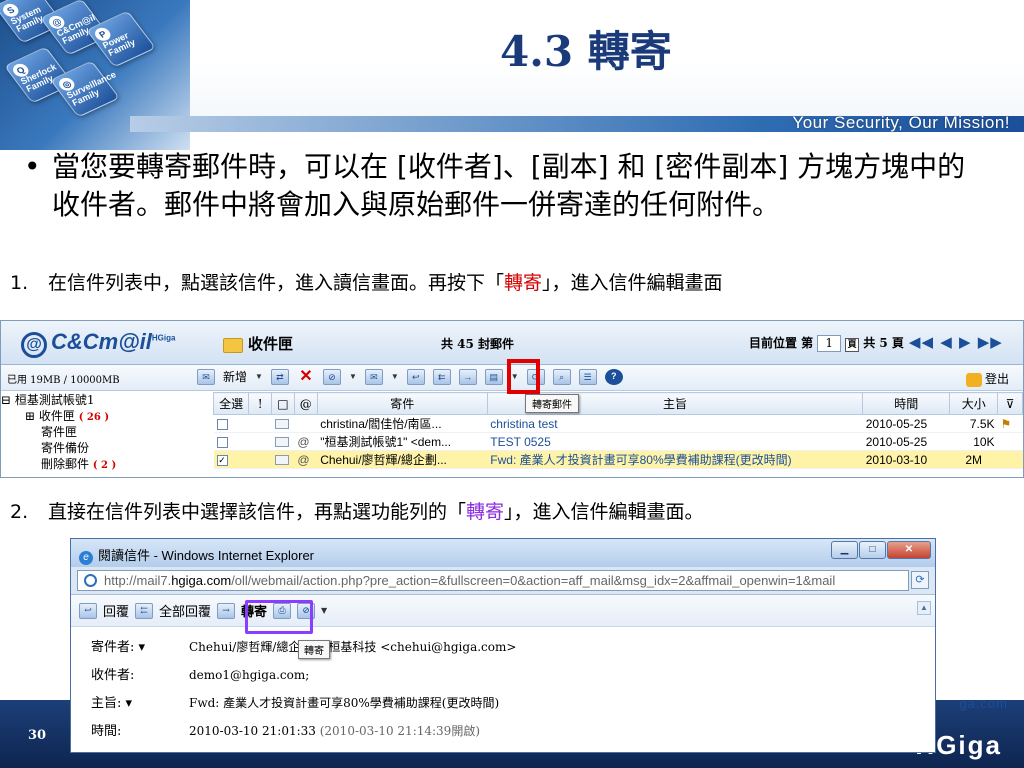 The width and height of the screenshot is (1024, 768). What do you see at coordinates (402, 403) in the screenshot?
I see `sender-header: 寄件` at bounding box center [402, 403].